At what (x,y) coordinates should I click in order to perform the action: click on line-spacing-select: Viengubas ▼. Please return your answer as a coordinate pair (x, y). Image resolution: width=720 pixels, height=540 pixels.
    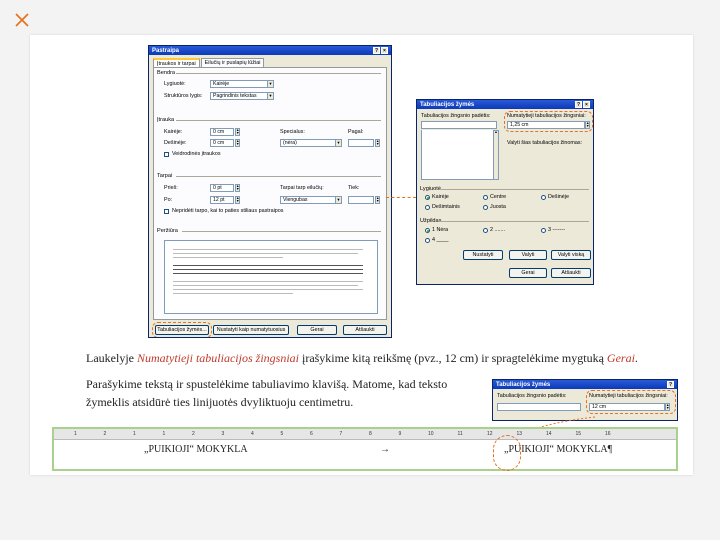
    Looking at the image, I should click on (311, 200).